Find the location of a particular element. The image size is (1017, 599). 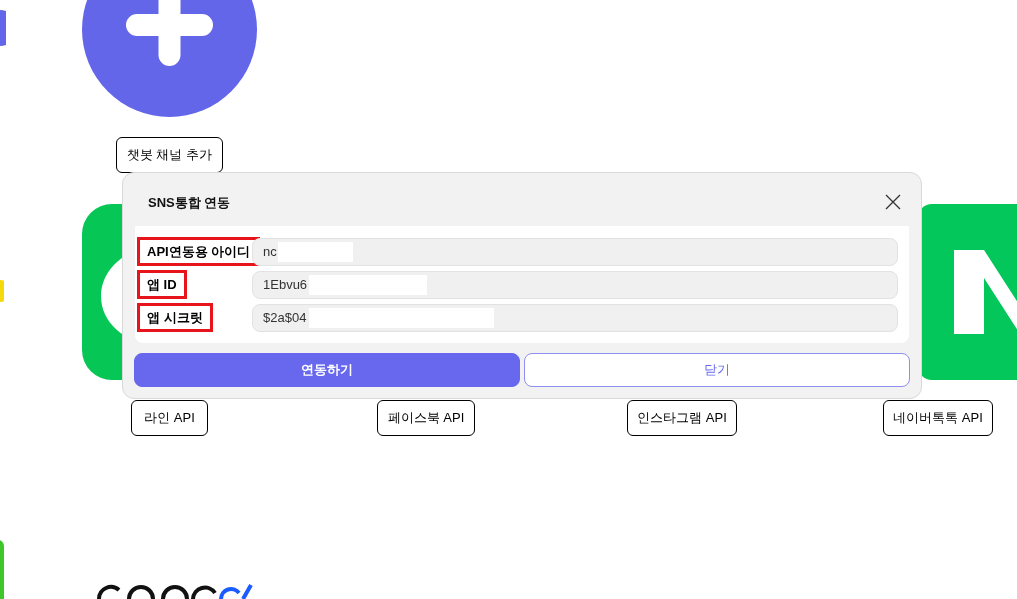

field-value: nc is located at coordinates (270, 251).